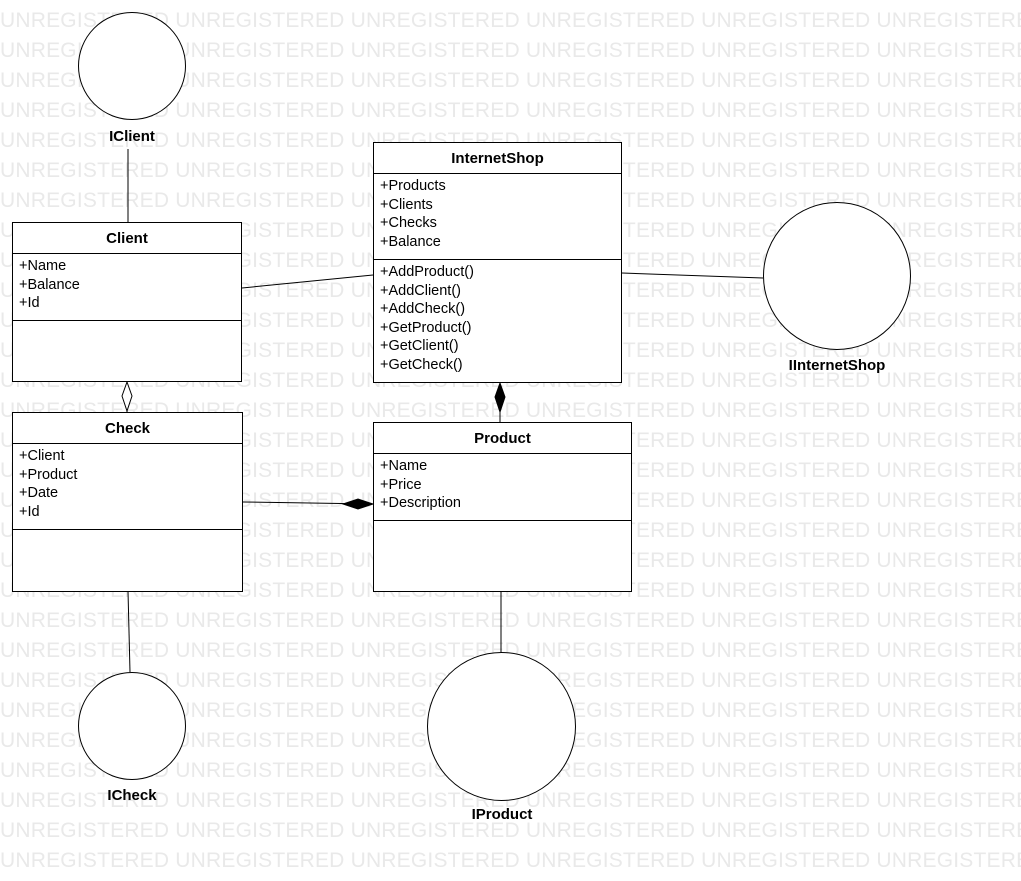 The image size is (1021, 881). I want to click on interface-iproduct-label: IProduct, so click(502, 814).